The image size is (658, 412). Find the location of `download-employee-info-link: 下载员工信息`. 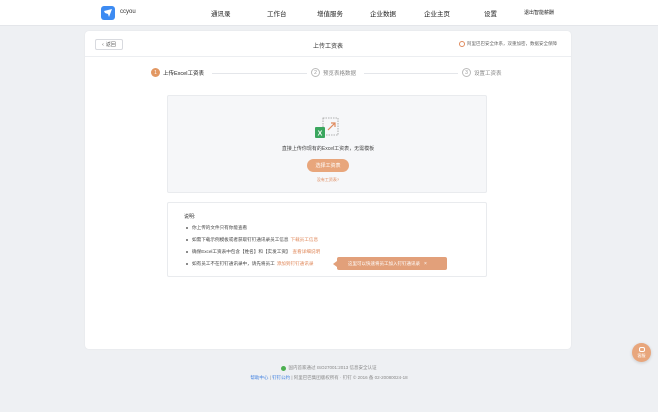

download-employee-info-link: 下载员工信息 is located at coordinates (304, 240).